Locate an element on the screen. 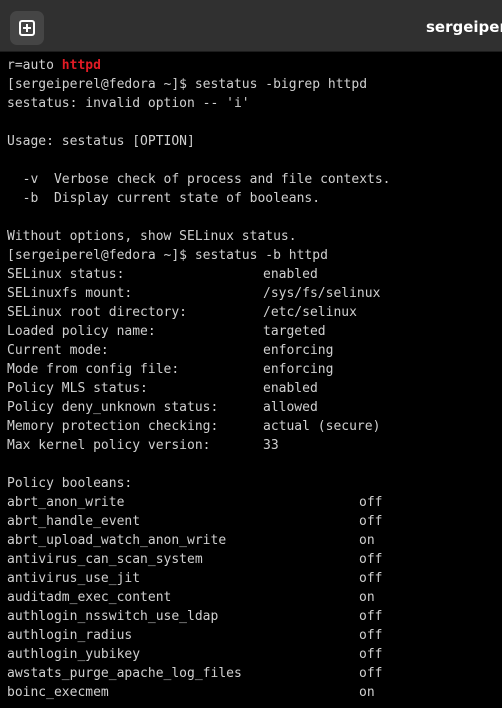 This screenshot has width=502, height=708. status-key: Max kernel policy version: is located at coordinates (109, 445).